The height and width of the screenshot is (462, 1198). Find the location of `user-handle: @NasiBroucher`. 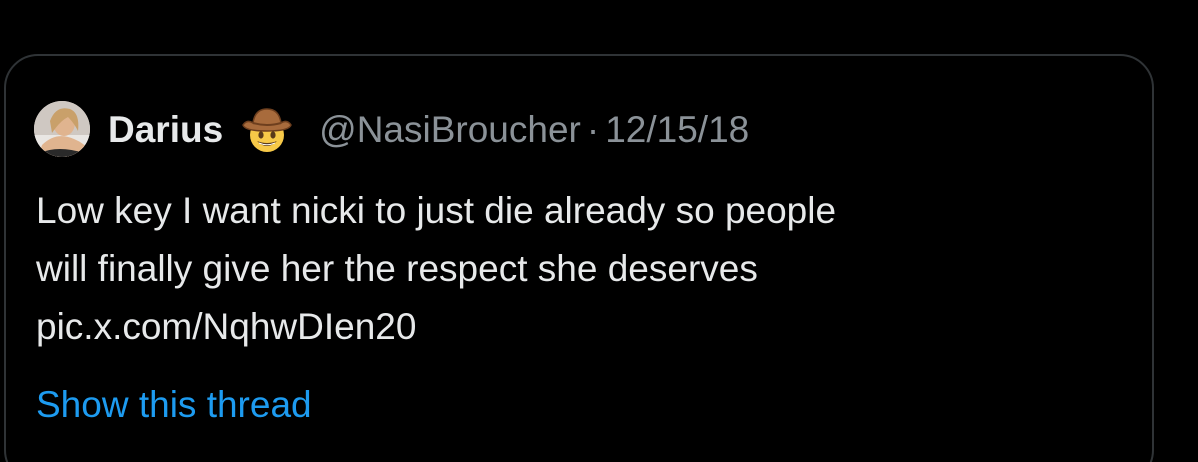

user-handle: @NasiBroucher is located at coordinates (450, 129).